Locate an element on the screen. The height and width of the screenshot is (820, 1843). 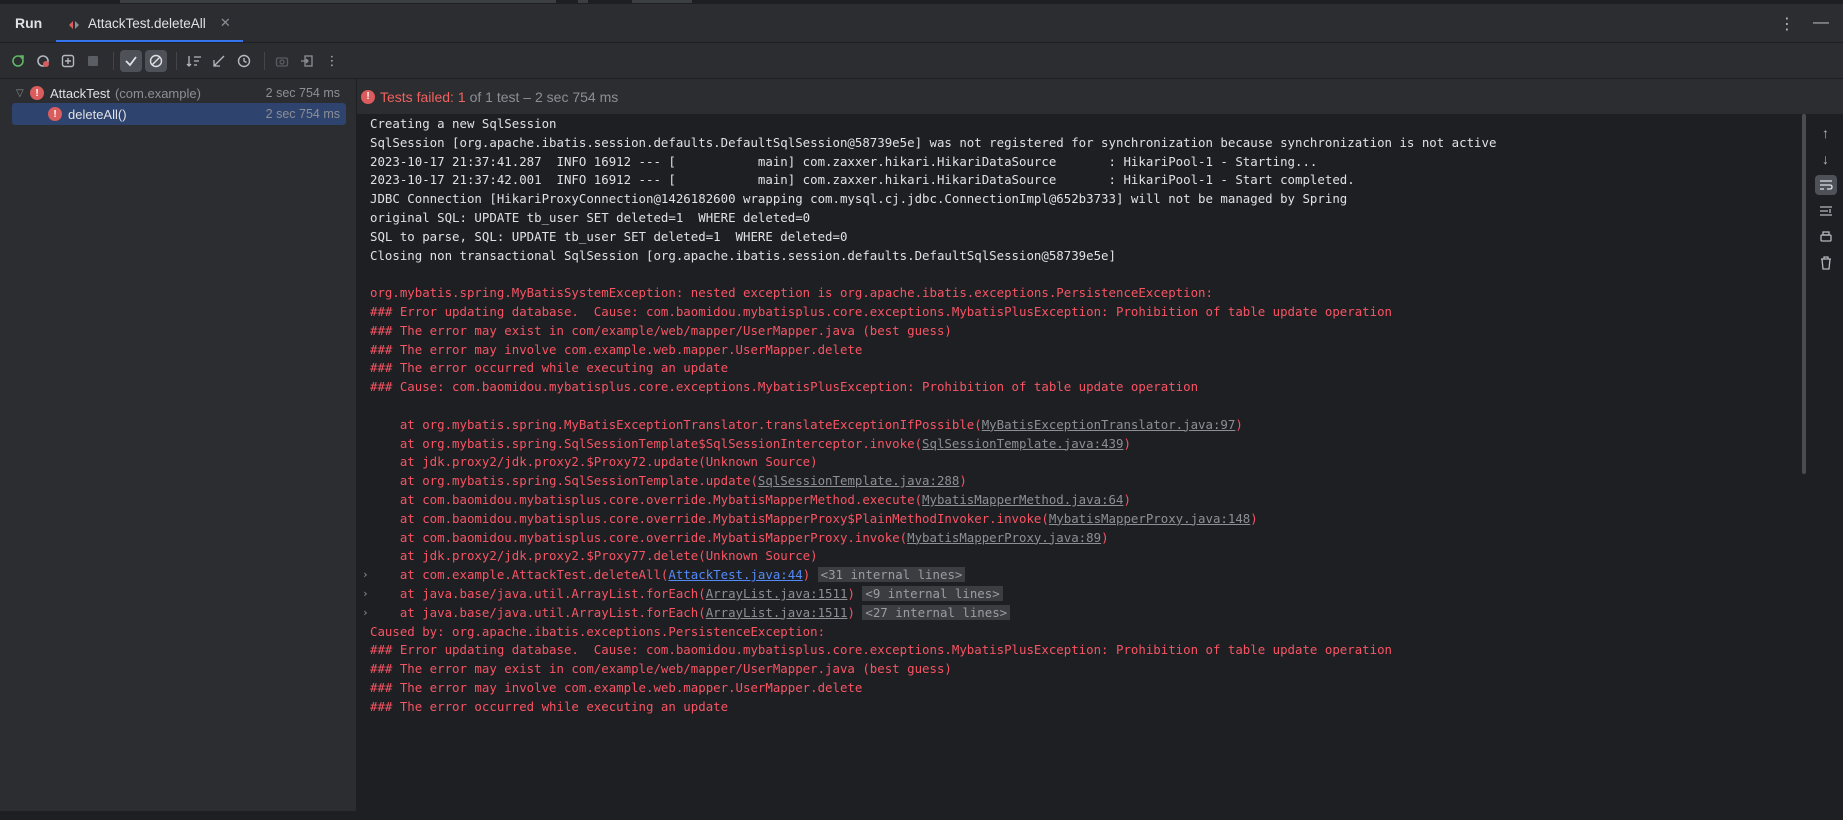
status-summary: of 1 test – 2 sec 754 ms is located at coordinates (544, 96).